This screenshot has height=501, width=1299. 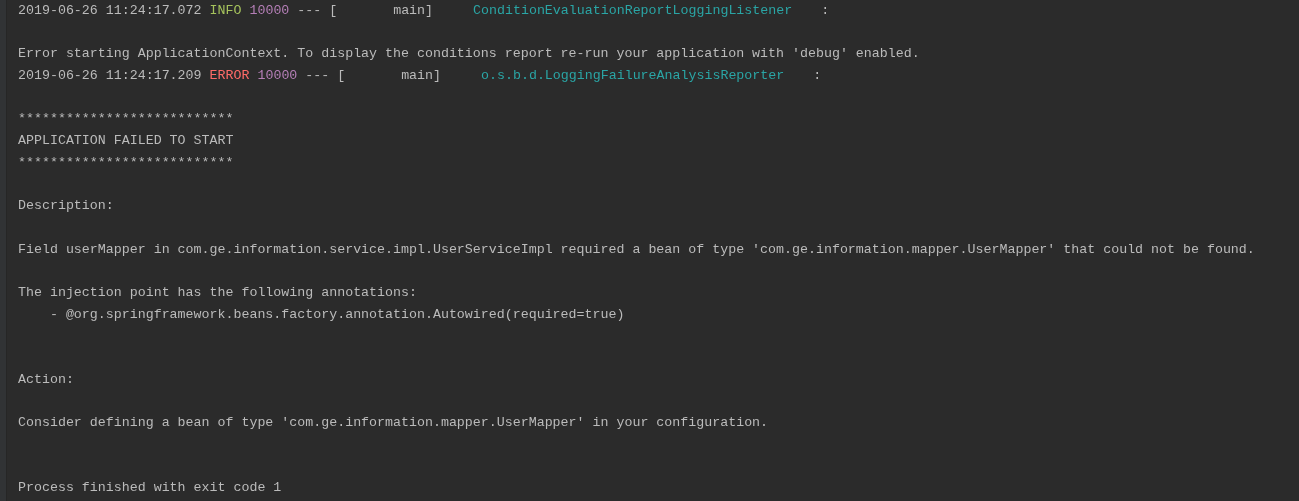 What do you see at coordinates (633, 76) in the screenshot?
I see `logger-name: o.s.b.d.LoggingFailureAnalysisReporter` at bounding box center [633, 76].